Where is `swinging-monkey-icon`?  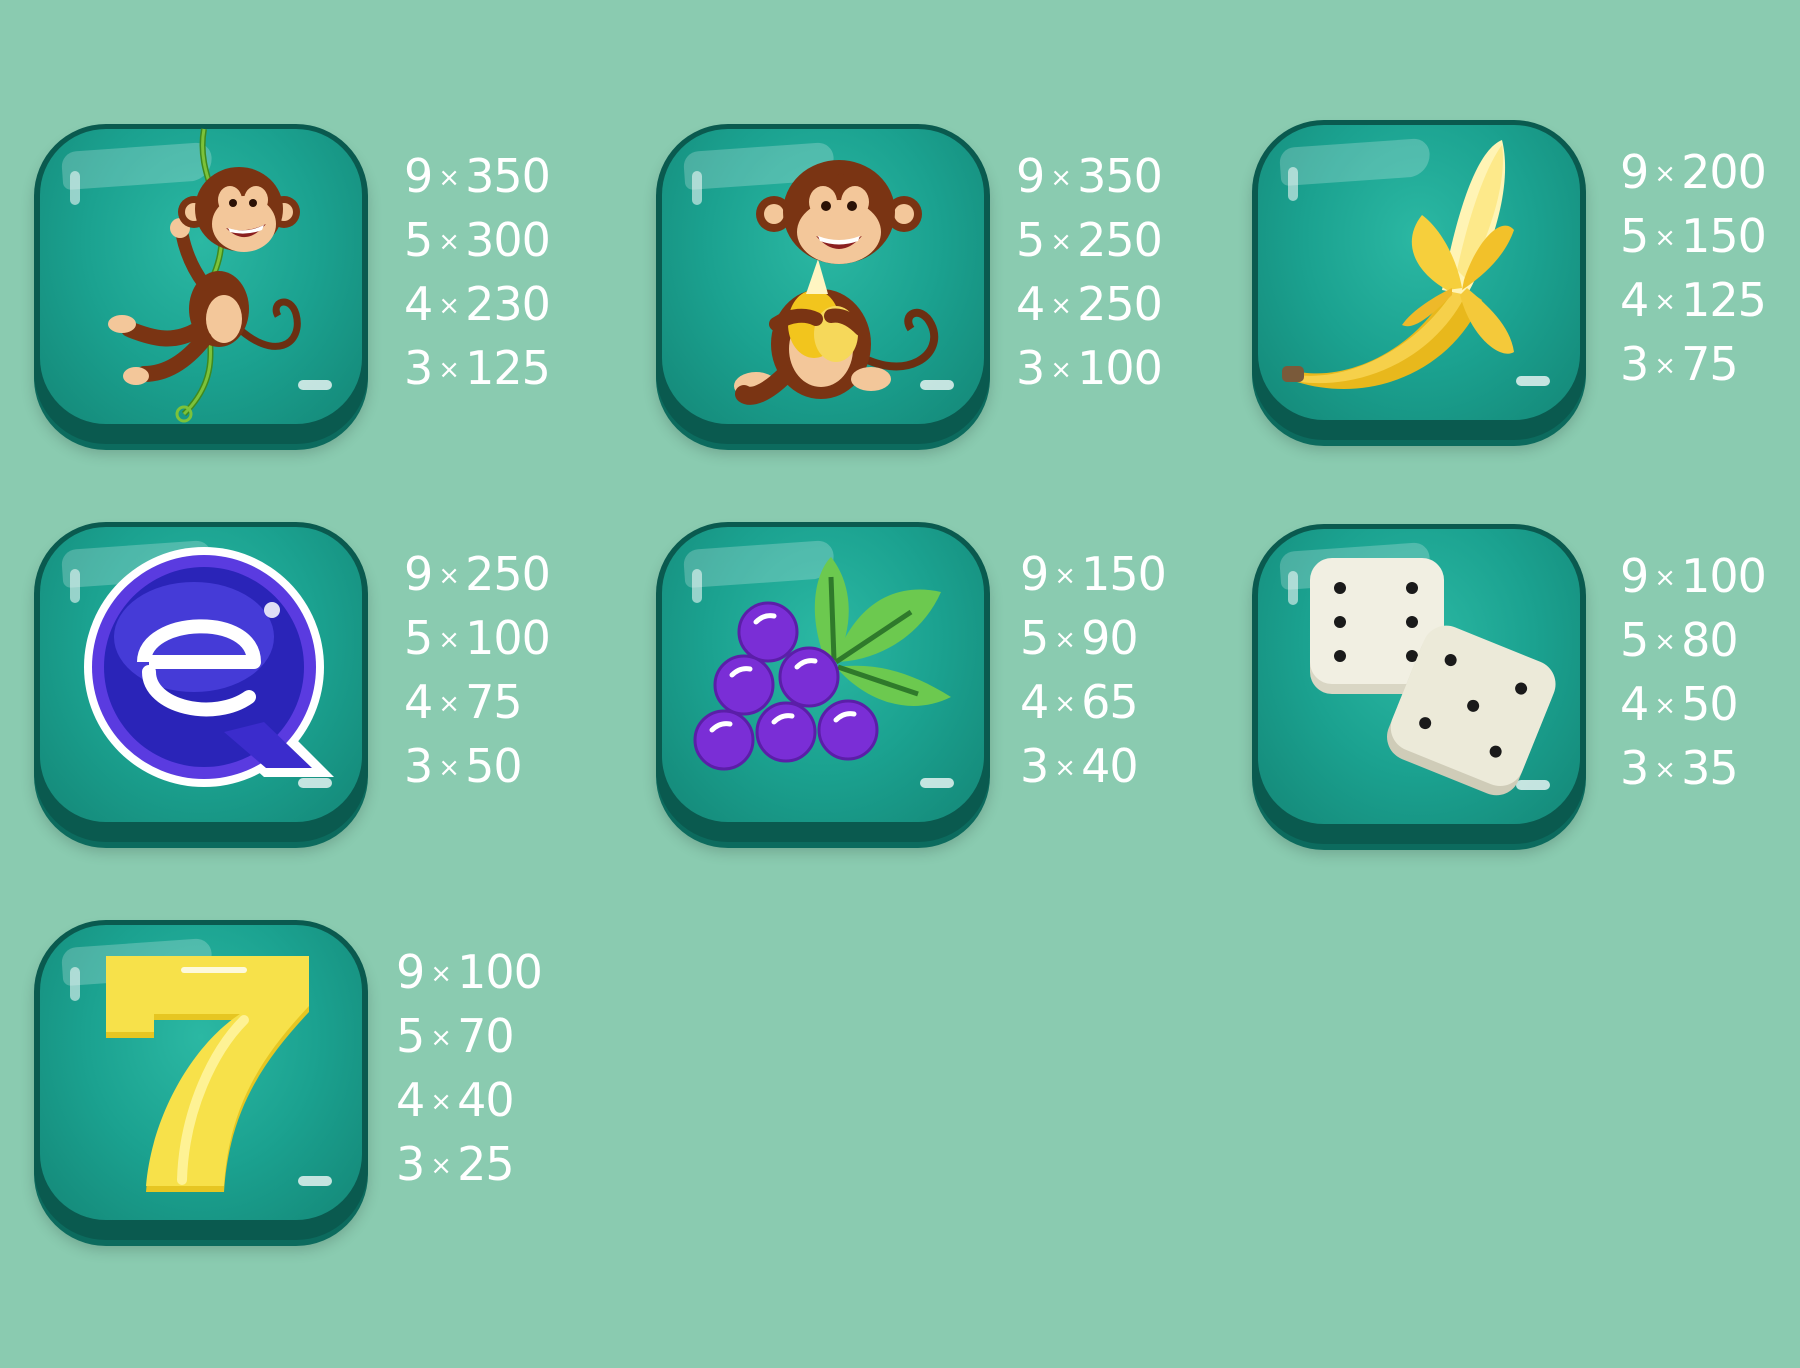
swinging-monkey-icon is located at coordinates (204, 275).